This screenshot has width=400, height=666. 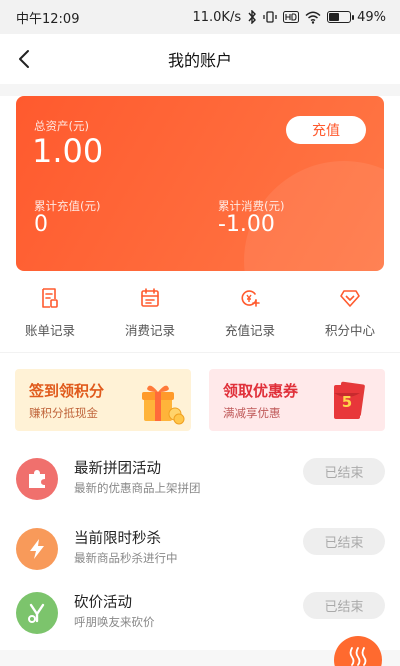 What do you see at coordinates (326, 130) in the screenshot?
I see `recharge-button: 充值` at bounding box center [326, 130].